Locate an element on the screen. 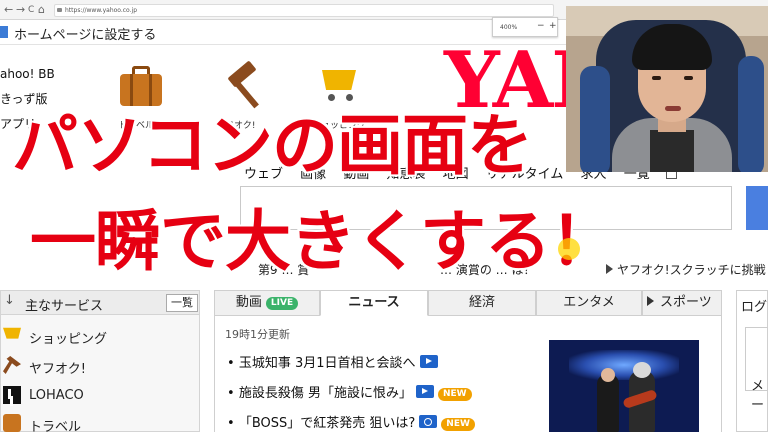 Image resolution: width=768 pixels, height=432 pixels. address-bar: https://www.yahoo.co.jp is located at coordinates (304, 10).